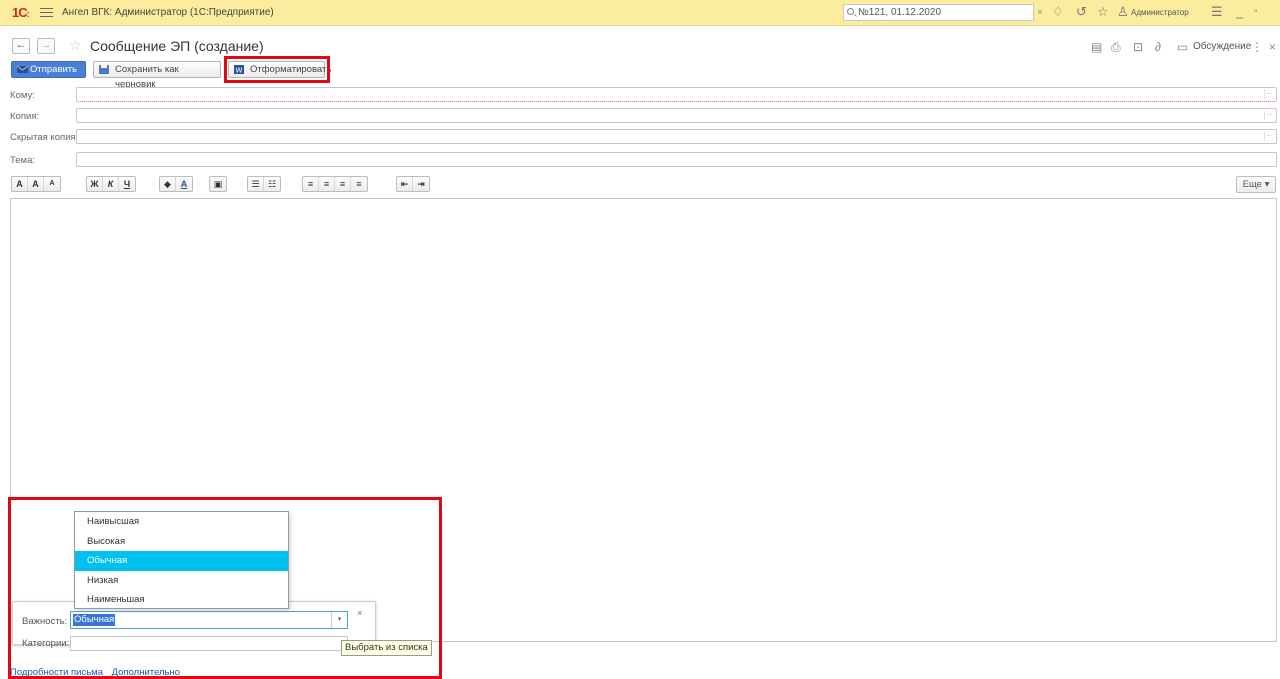  I want to click on print-icon: ⎙, so click(1116, 47).